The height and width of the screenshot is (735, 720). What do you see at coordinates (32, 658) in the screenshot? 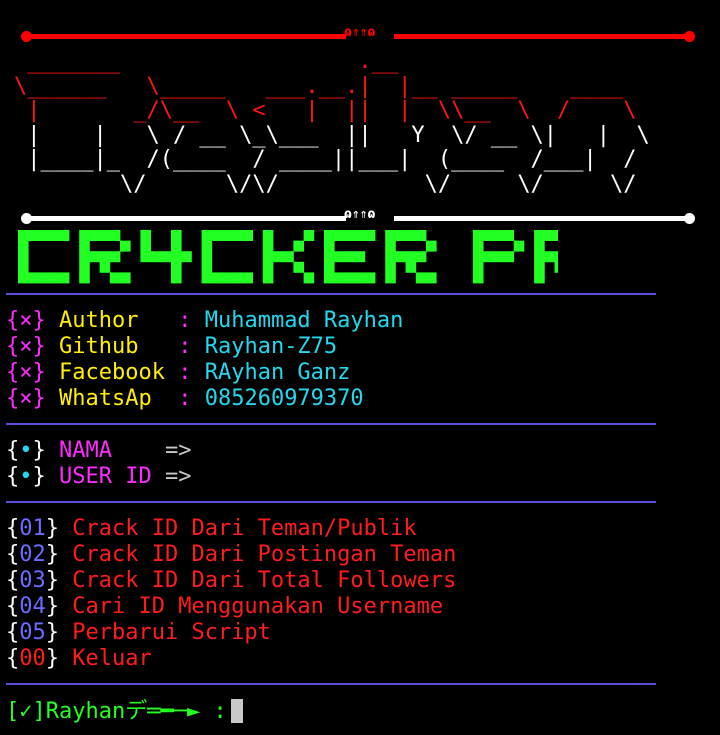
I see `menu-number: 00` at bounding box center [32, 658].